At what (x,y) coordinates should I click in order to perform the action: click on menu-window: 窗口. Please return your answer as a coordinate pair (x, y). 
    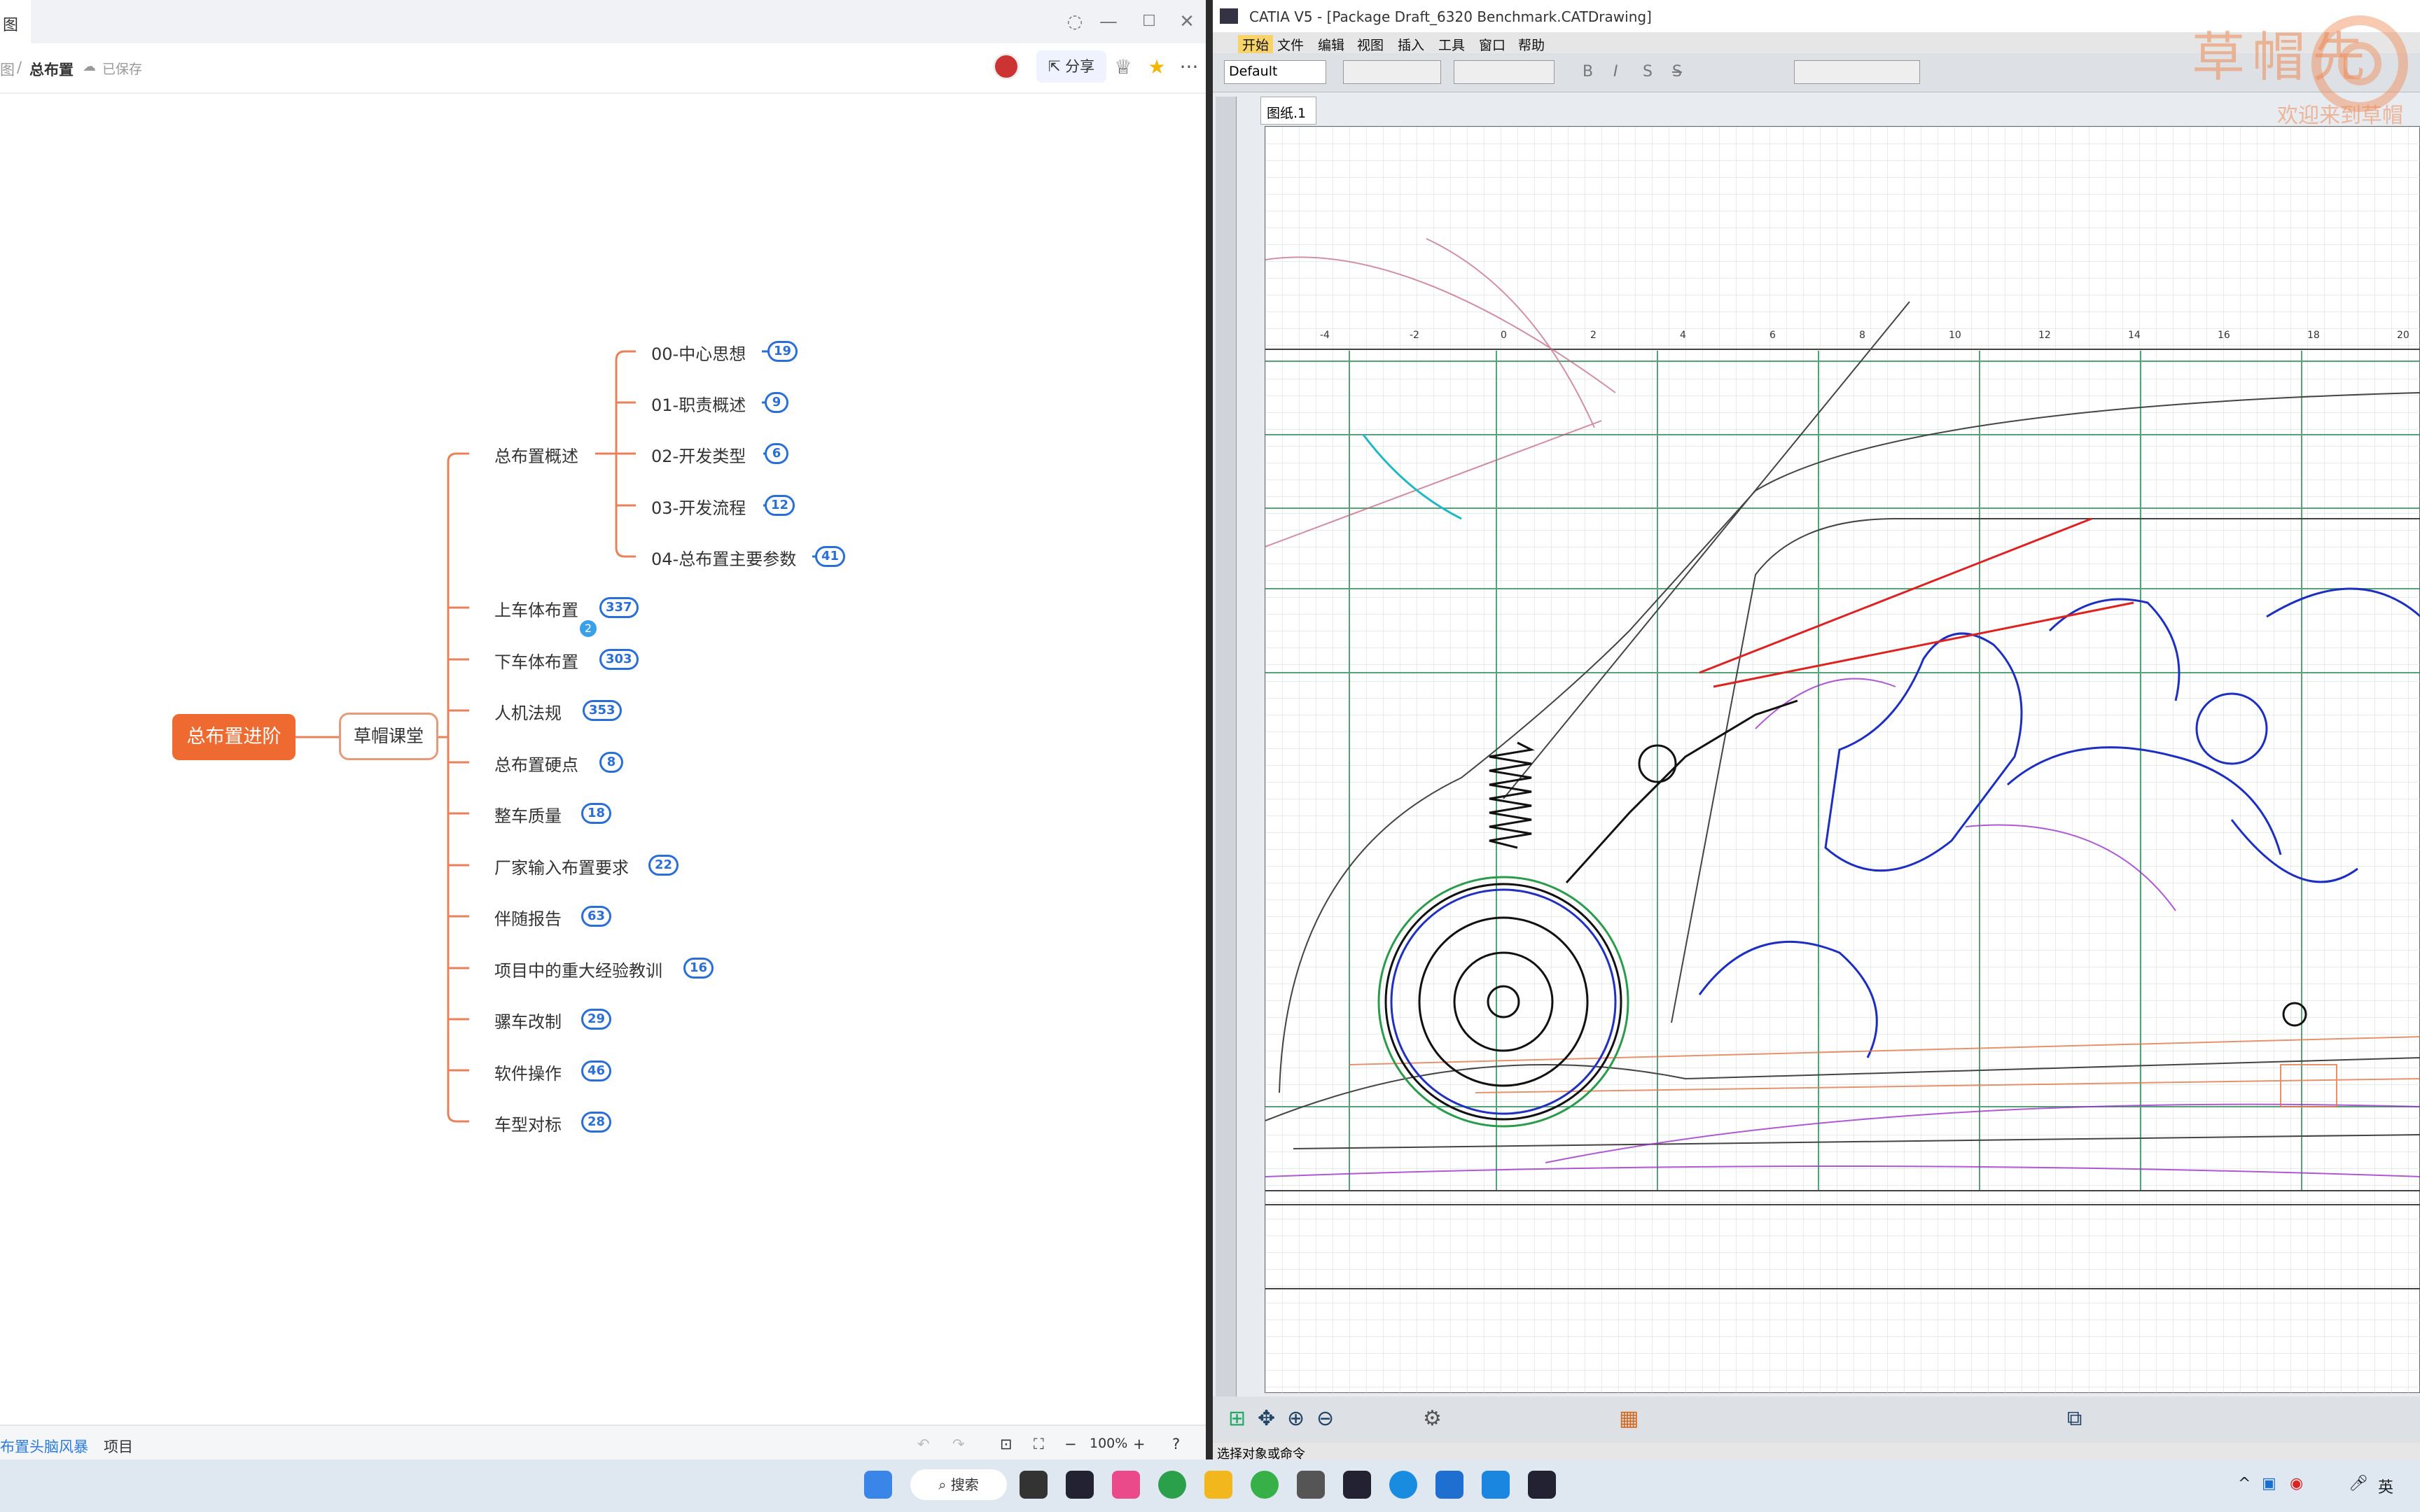
    Looking at the image, I should click on (1492, 44).